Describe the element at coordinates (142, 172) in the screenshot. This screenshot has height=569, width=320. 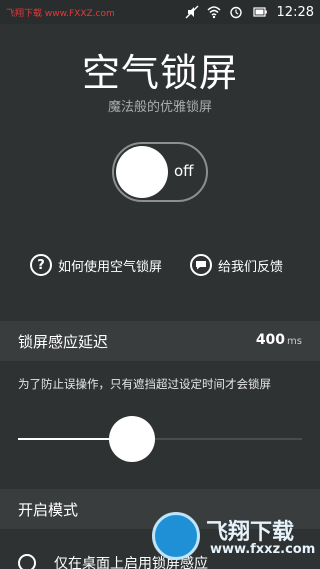
I see `toggle-knob` at that location.